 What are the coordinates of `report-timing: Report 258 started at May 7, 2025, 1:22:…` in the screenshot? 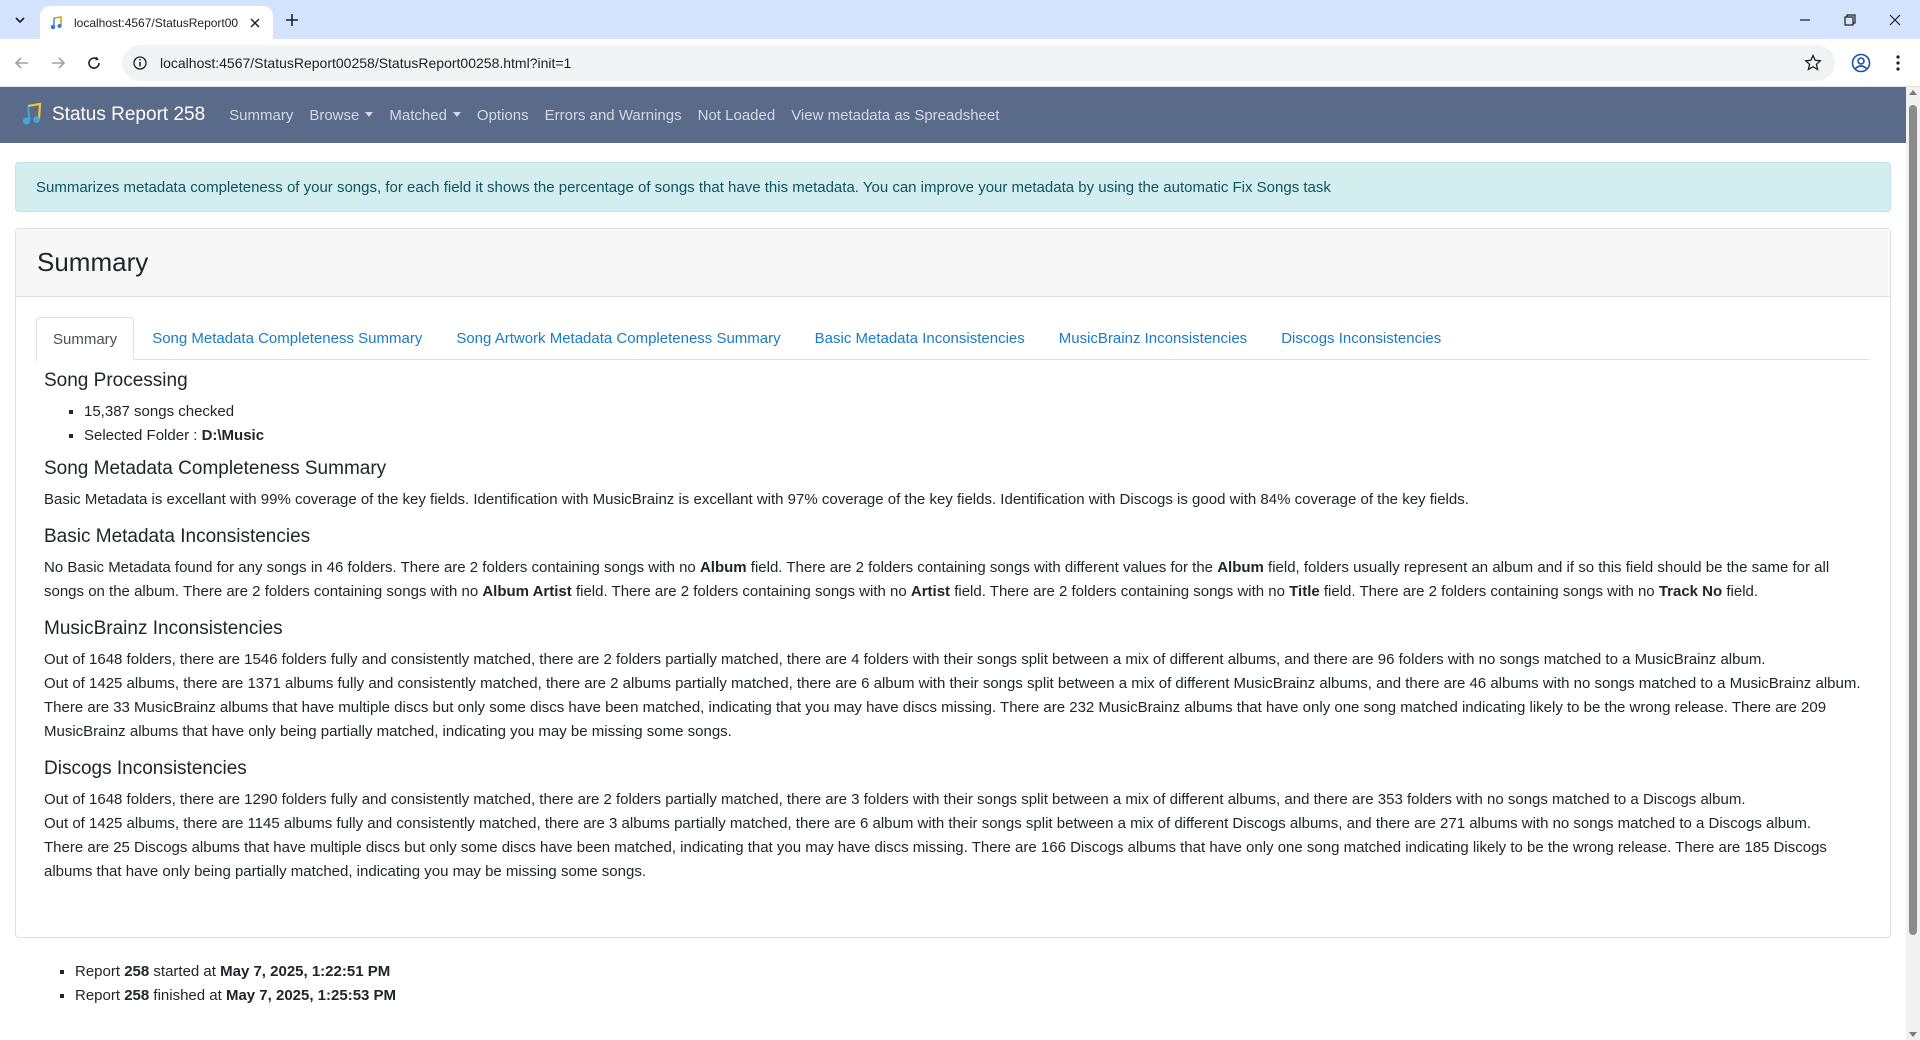 It's located at (205, 984).